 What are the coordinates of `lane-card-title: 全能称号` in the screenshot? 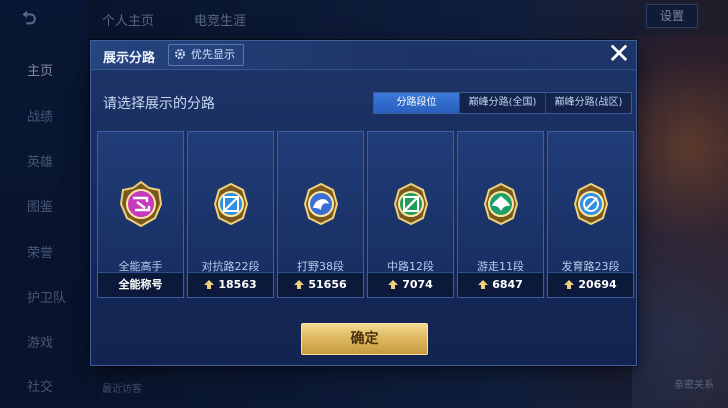 It's located at (140, 284).